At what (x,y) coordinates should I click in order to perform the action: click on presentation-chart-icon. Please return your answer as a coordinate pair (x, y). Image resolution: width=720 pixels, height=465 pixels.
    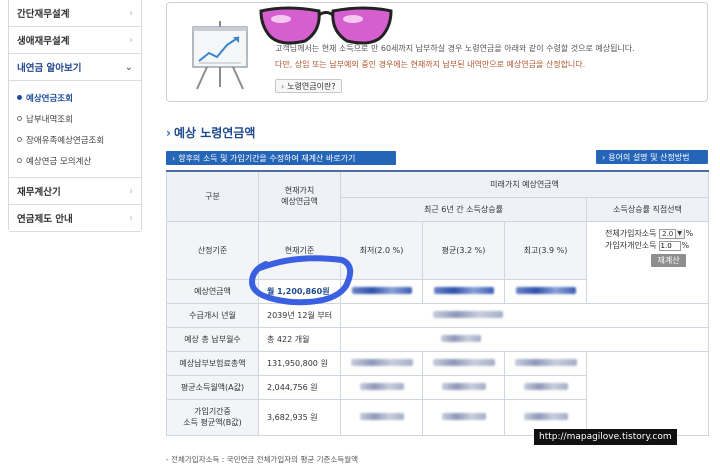
    Looking at the image, I should click on (220, 55).